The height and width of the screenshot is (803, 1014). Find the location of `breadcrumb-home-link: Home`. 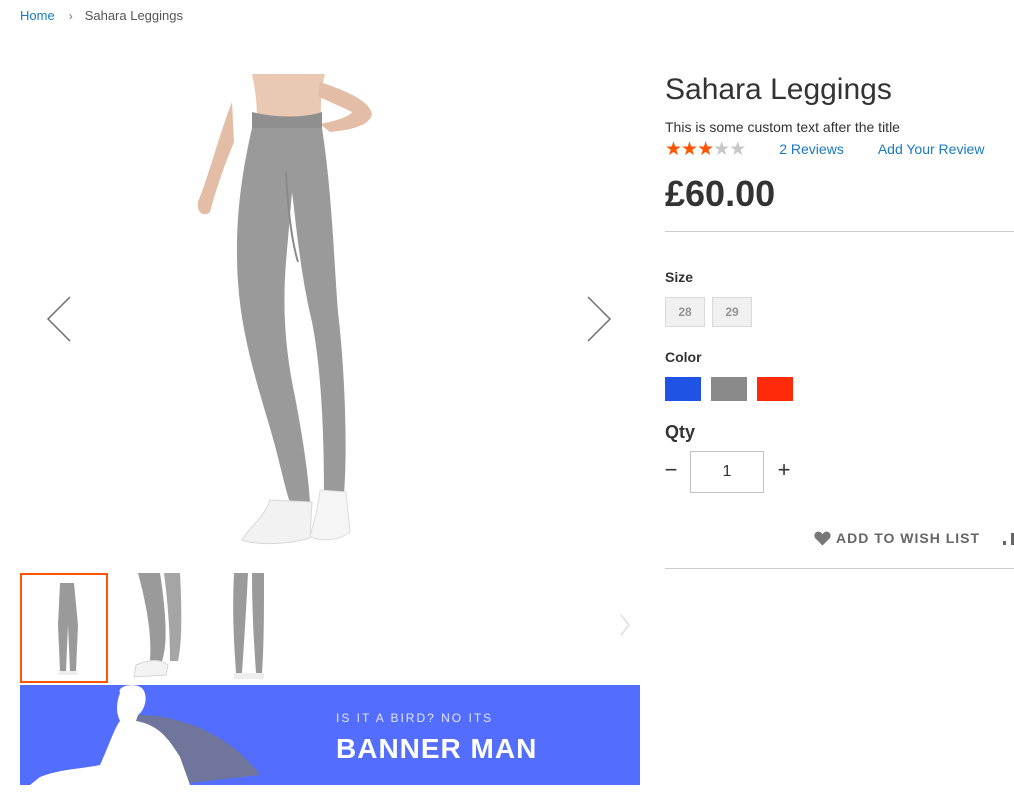

breadcrumb-home-link: Home is located at coordinates (37, 15).